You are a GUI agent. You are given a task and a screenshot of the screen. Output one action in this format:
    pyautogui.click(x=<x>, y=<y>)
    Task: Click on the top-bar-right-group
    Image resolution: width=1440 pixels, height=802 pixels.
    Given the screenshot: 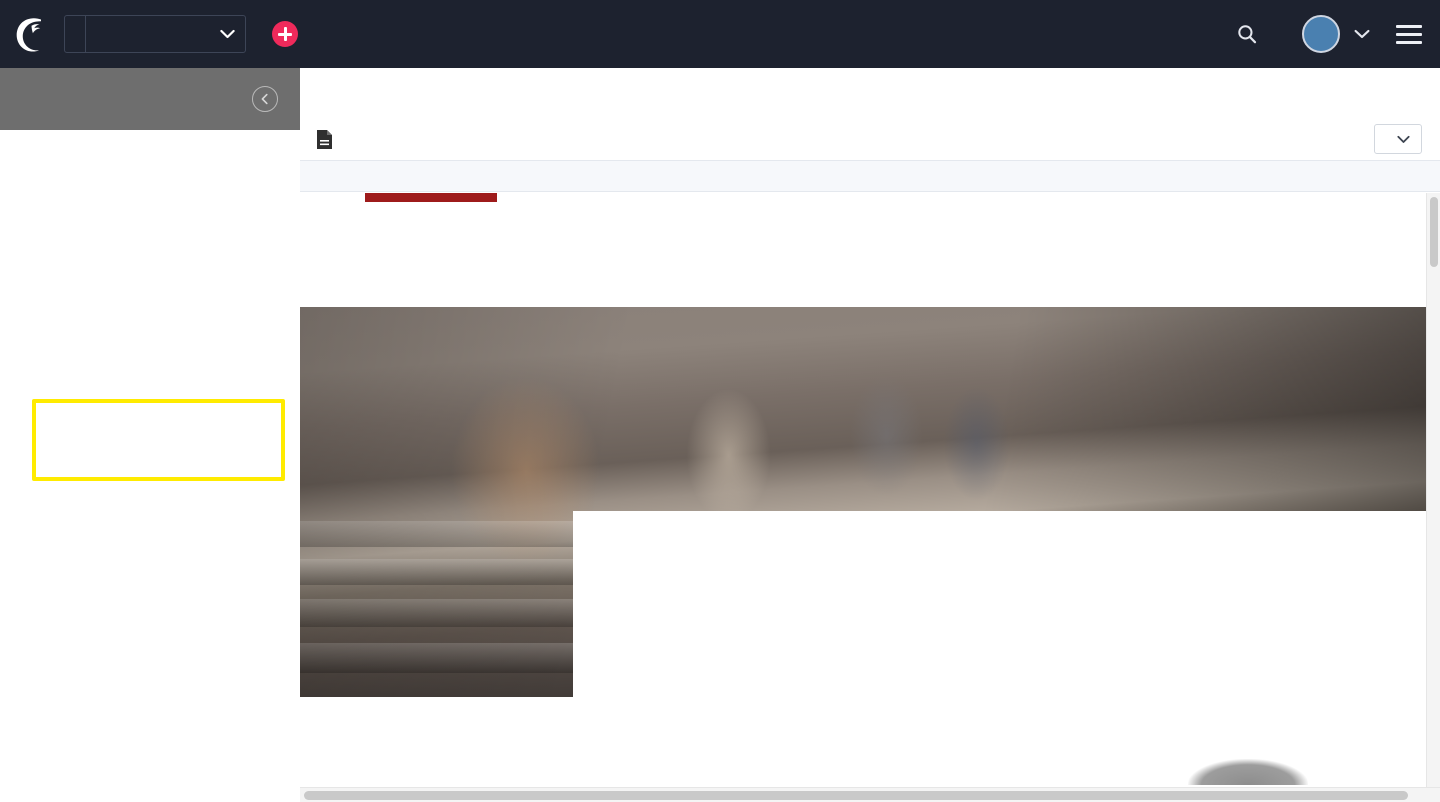 What is the action you would take?
    pyautogui.click(x=1318, y=34)
    